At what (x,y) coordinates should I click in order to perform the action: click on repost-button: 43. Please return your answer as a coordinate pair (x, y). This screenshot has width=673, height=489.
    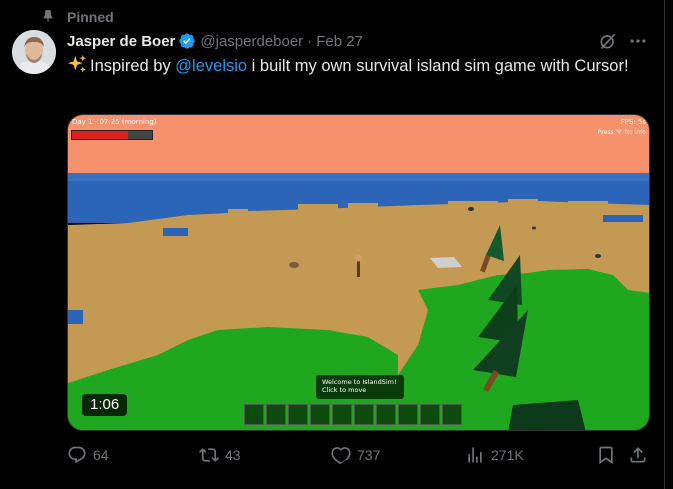
    Looking at the image, I should click on (220, 455).